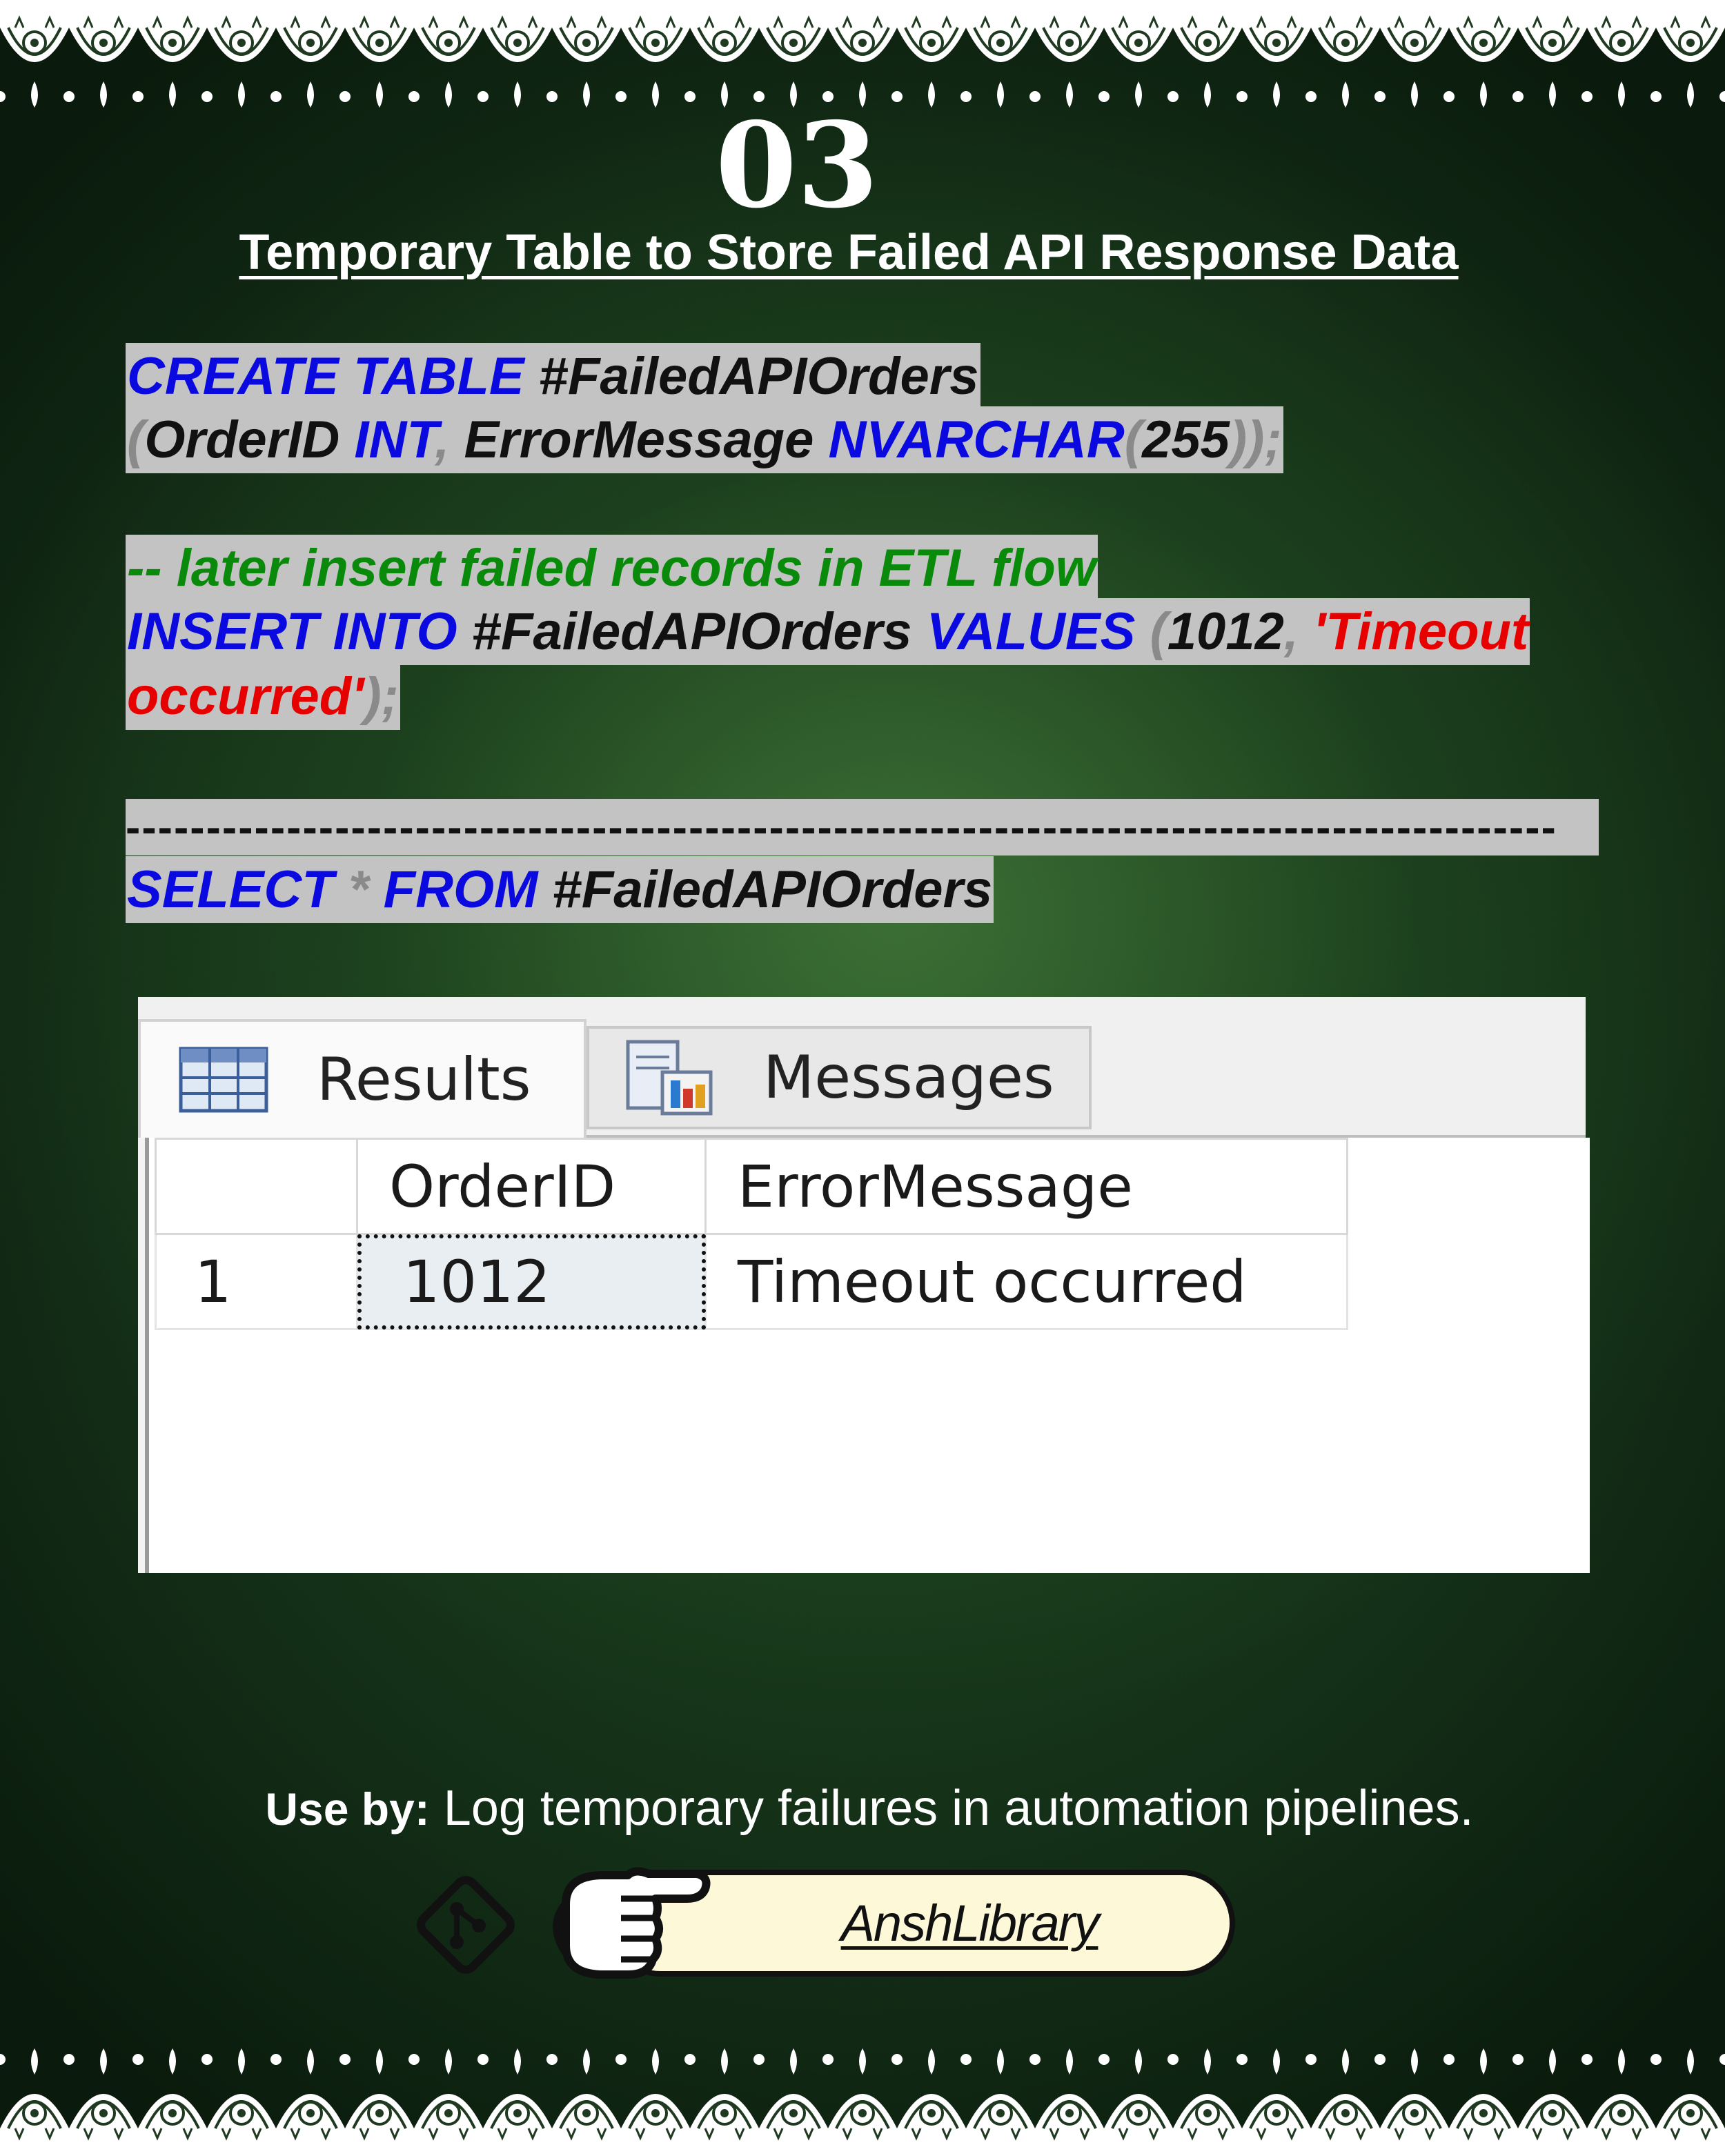 This screenshot has width=1725, height=2156. What do you see at coordinates (230, 889) in the screenshot?
I see `keyword: SELECT` at bounding box center [230, 889].